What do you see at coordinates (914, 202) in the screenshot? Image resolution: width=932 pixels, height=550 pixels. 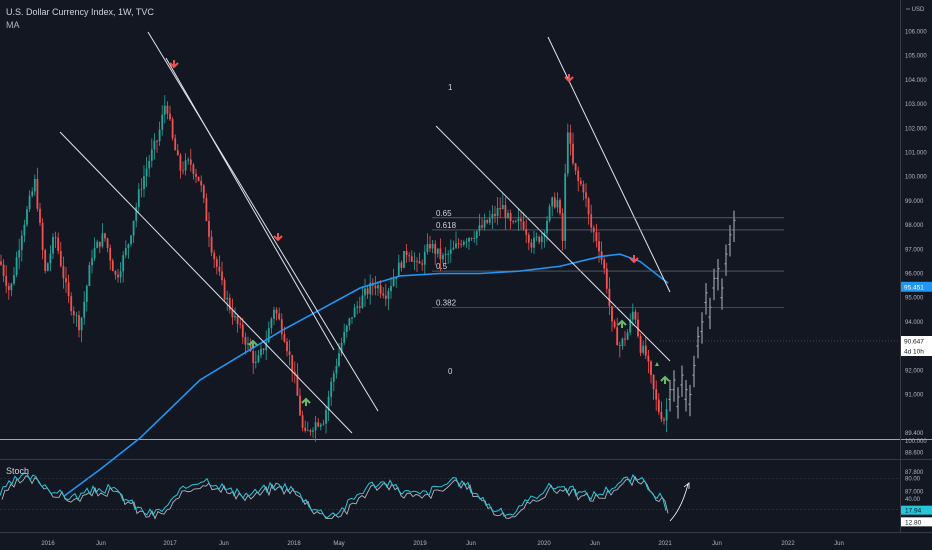 I see `price-tick-label: 99.000` at bounding box center [914, 202].